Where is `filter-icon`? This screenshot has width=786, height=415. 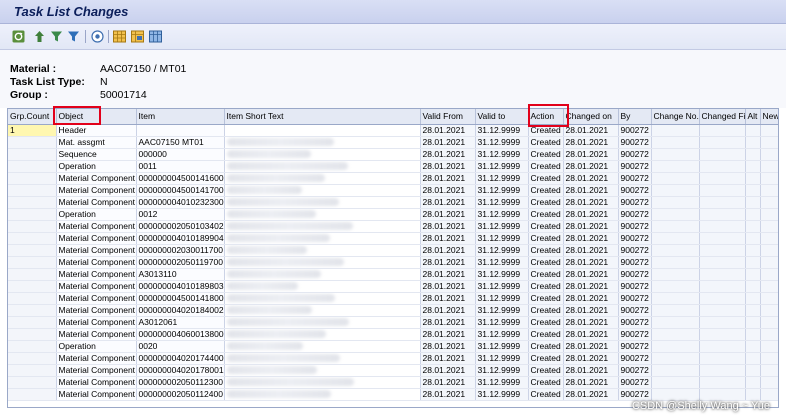 filter-icon is located at coordinates (56, 36).